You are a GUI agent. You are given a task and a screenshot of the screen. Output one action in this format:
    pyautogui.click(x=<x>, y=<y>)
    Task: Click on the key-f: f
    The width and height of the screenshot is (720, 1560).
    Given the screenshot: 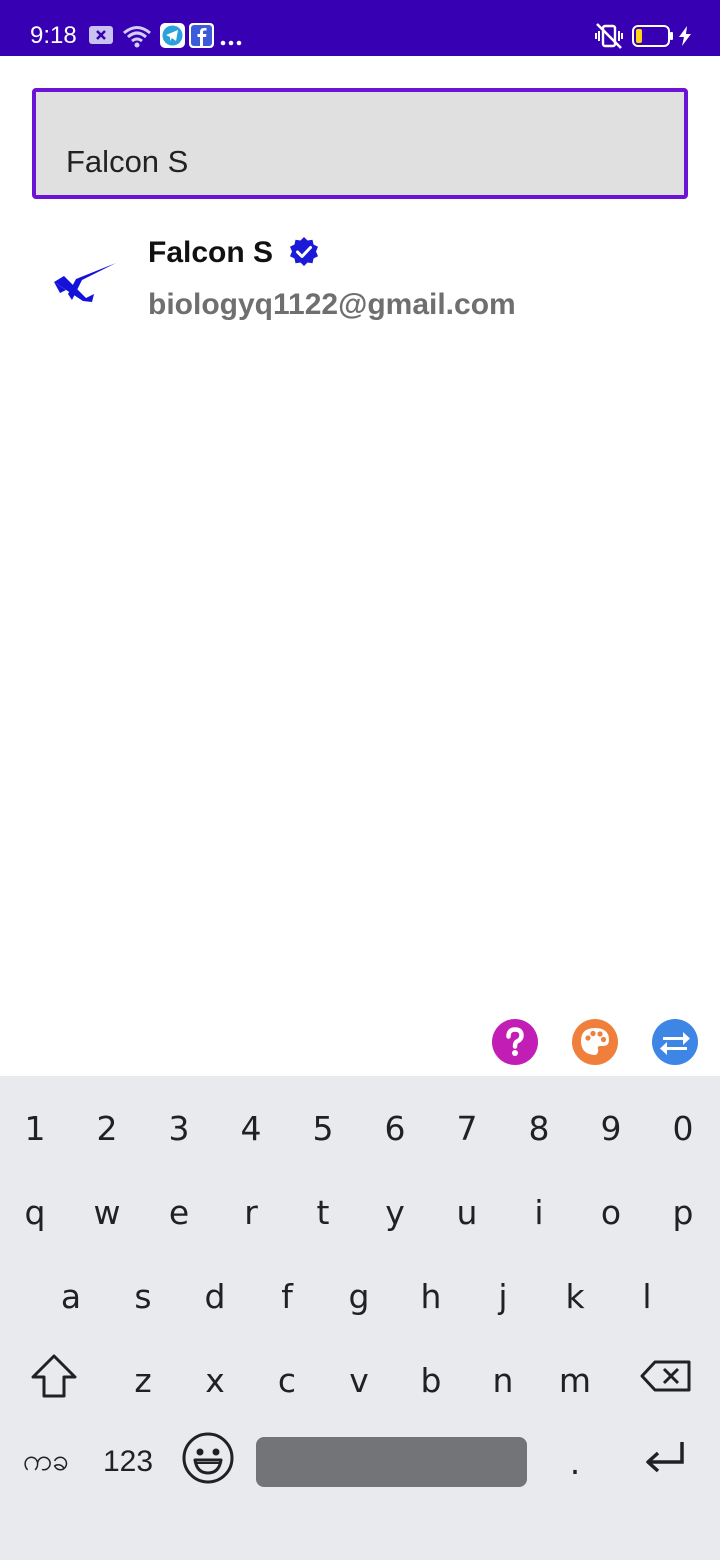 What is the action you would take?
    pyautogui.click(x=287, y=1296)
    